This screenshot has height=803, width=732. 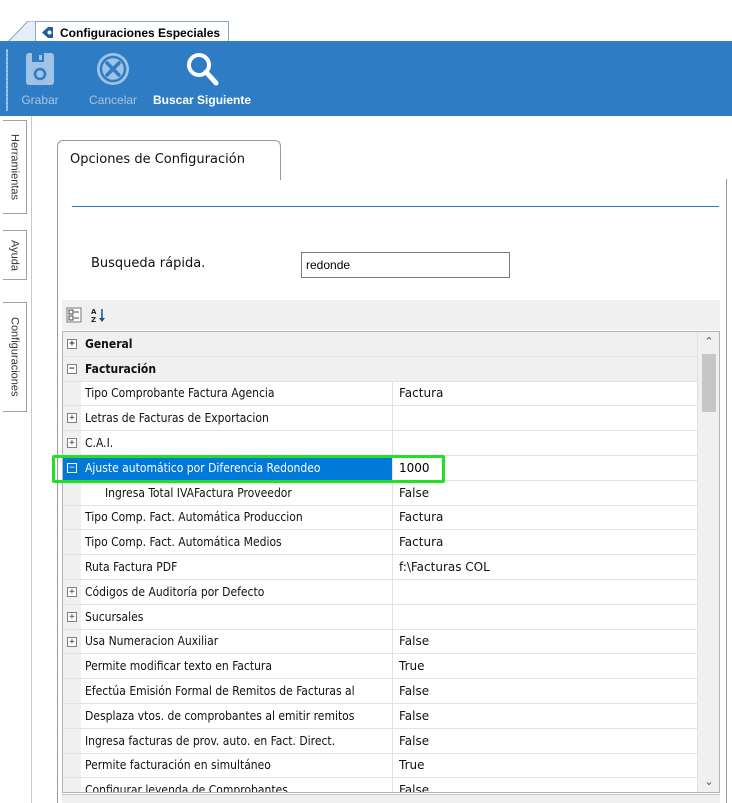 I want to click on property-name-text: Letras de Facturas de Exportacion, so click(x=177, y=418).